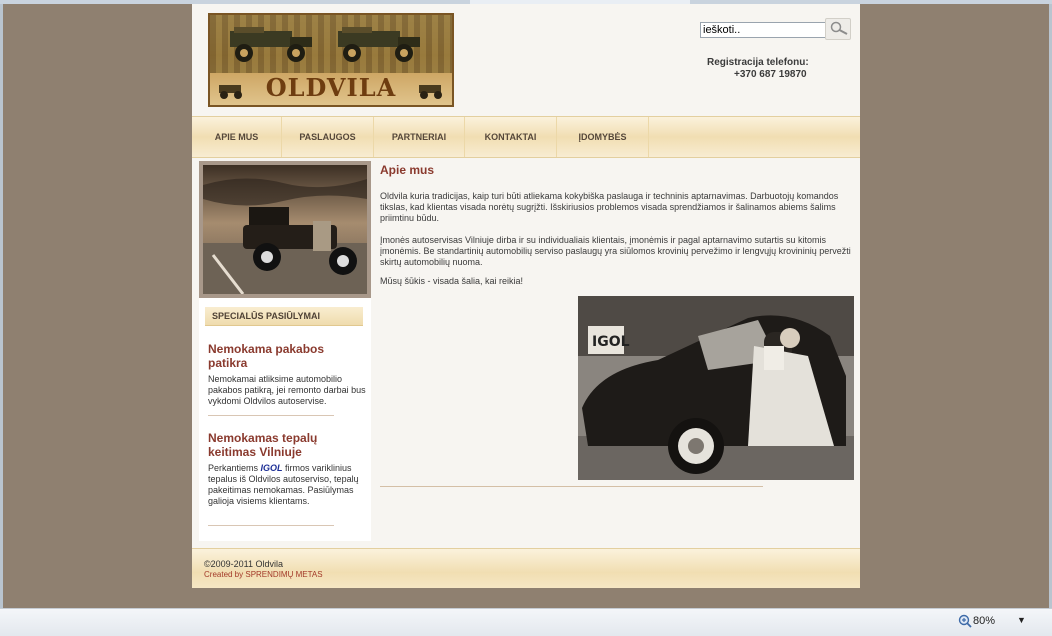 This screenshot has width=1052, height=636. What do you see at coordinates (273, 445) in the screenshot?
I see `offer-title-oil-change: Nemokamas tepalų keitimas Vilniuje` at bounding box center [273, 445].